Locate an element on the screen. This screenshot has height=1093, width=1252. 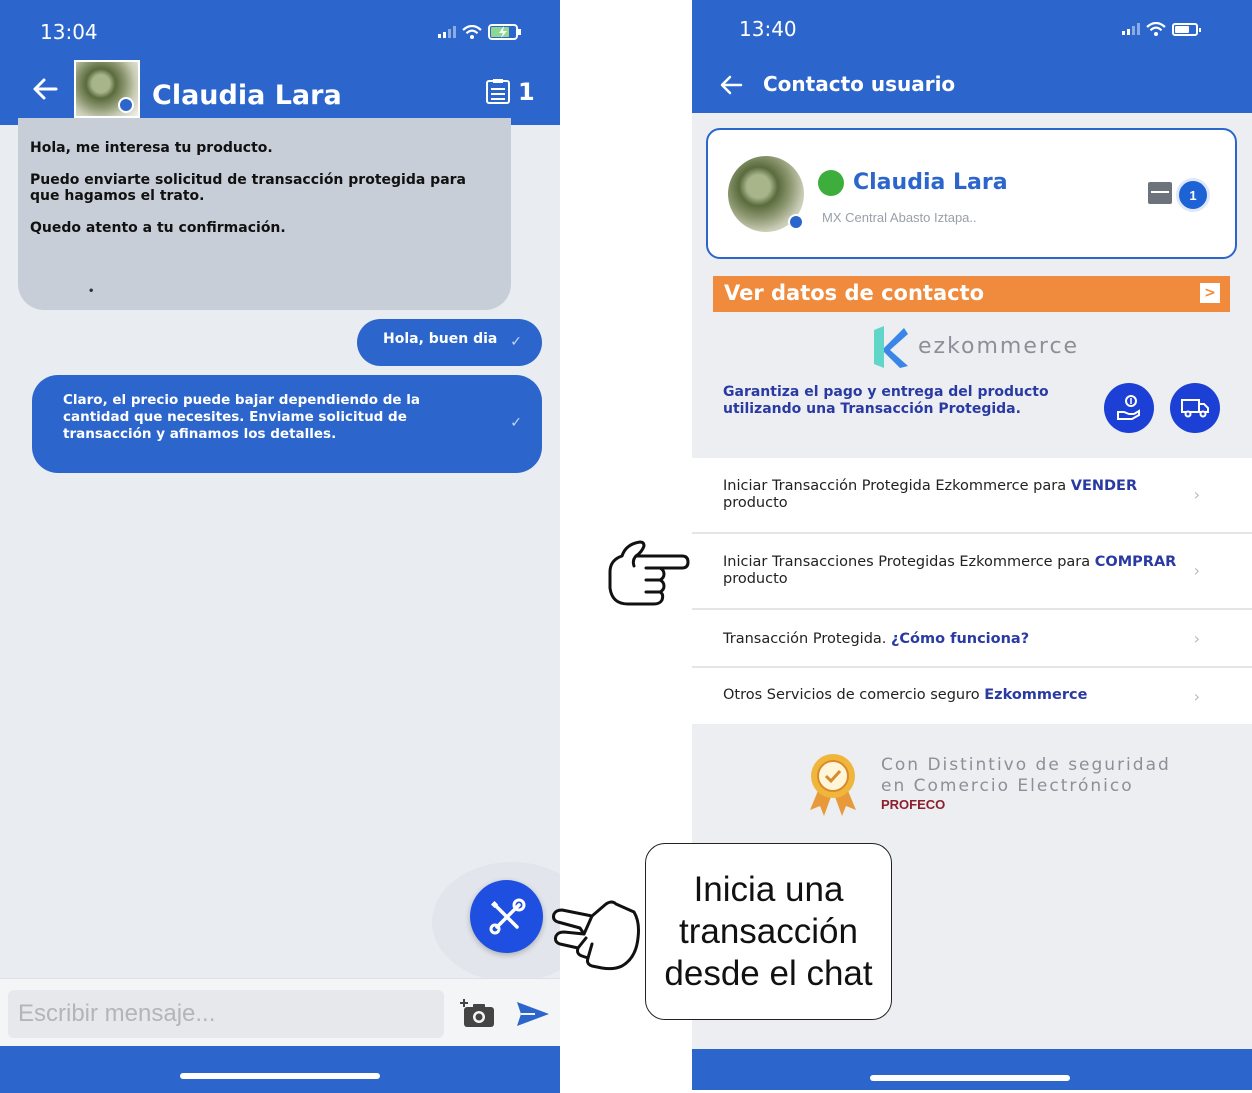
notes-button: 1 is located at coordinates (509, 92).